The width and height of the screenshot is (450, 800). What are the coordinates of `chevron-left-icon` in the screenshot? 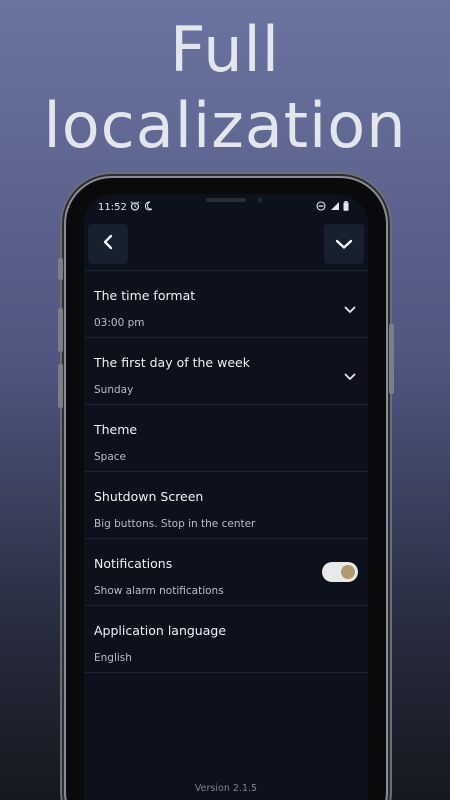 It's located at (108, 244).